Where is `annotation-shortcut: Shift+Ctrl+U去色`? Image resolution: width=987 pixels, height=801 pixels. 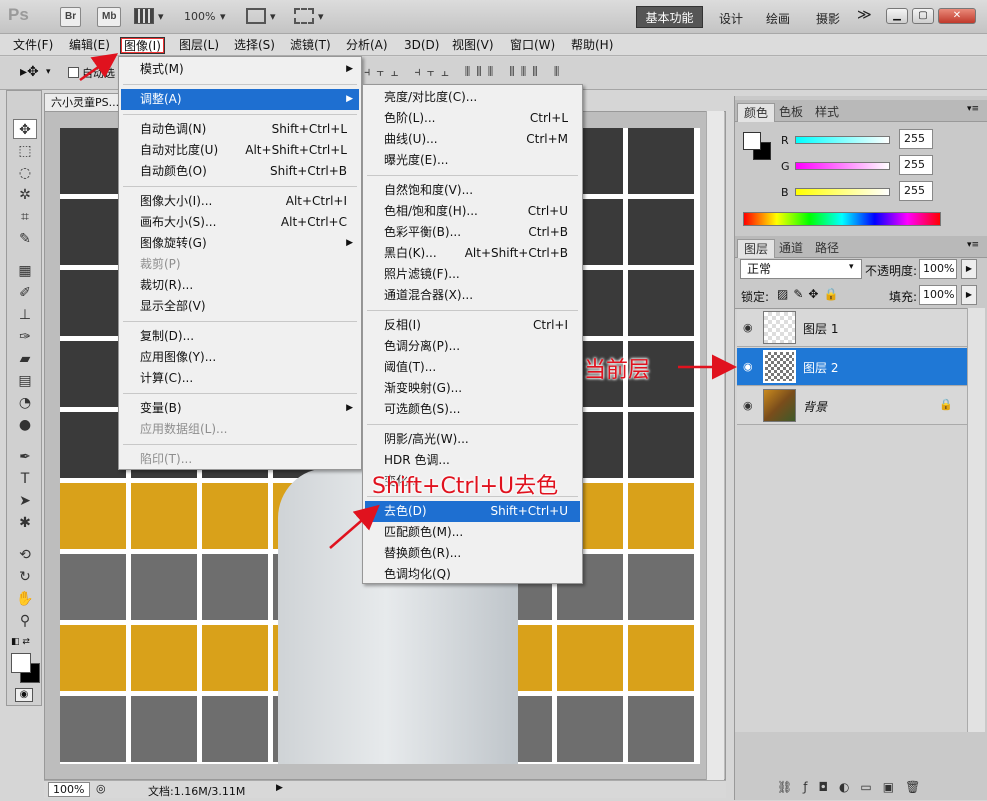 annotation-shortcut: Shift+Ctrl+U去色 is located at coordinates (465, 486).